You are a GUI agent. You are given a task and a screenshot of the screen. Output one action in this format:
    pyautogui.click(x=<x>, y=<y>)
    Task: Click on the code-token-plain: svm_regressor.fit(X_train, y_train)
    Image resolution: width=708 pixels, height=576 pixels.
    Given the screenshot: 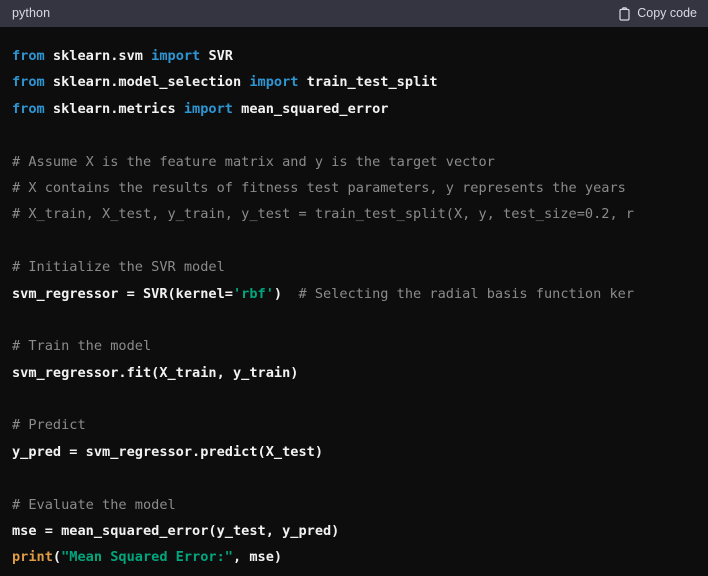 What is the action you would take?
    pyautogui.click(x=155, y=372)
    